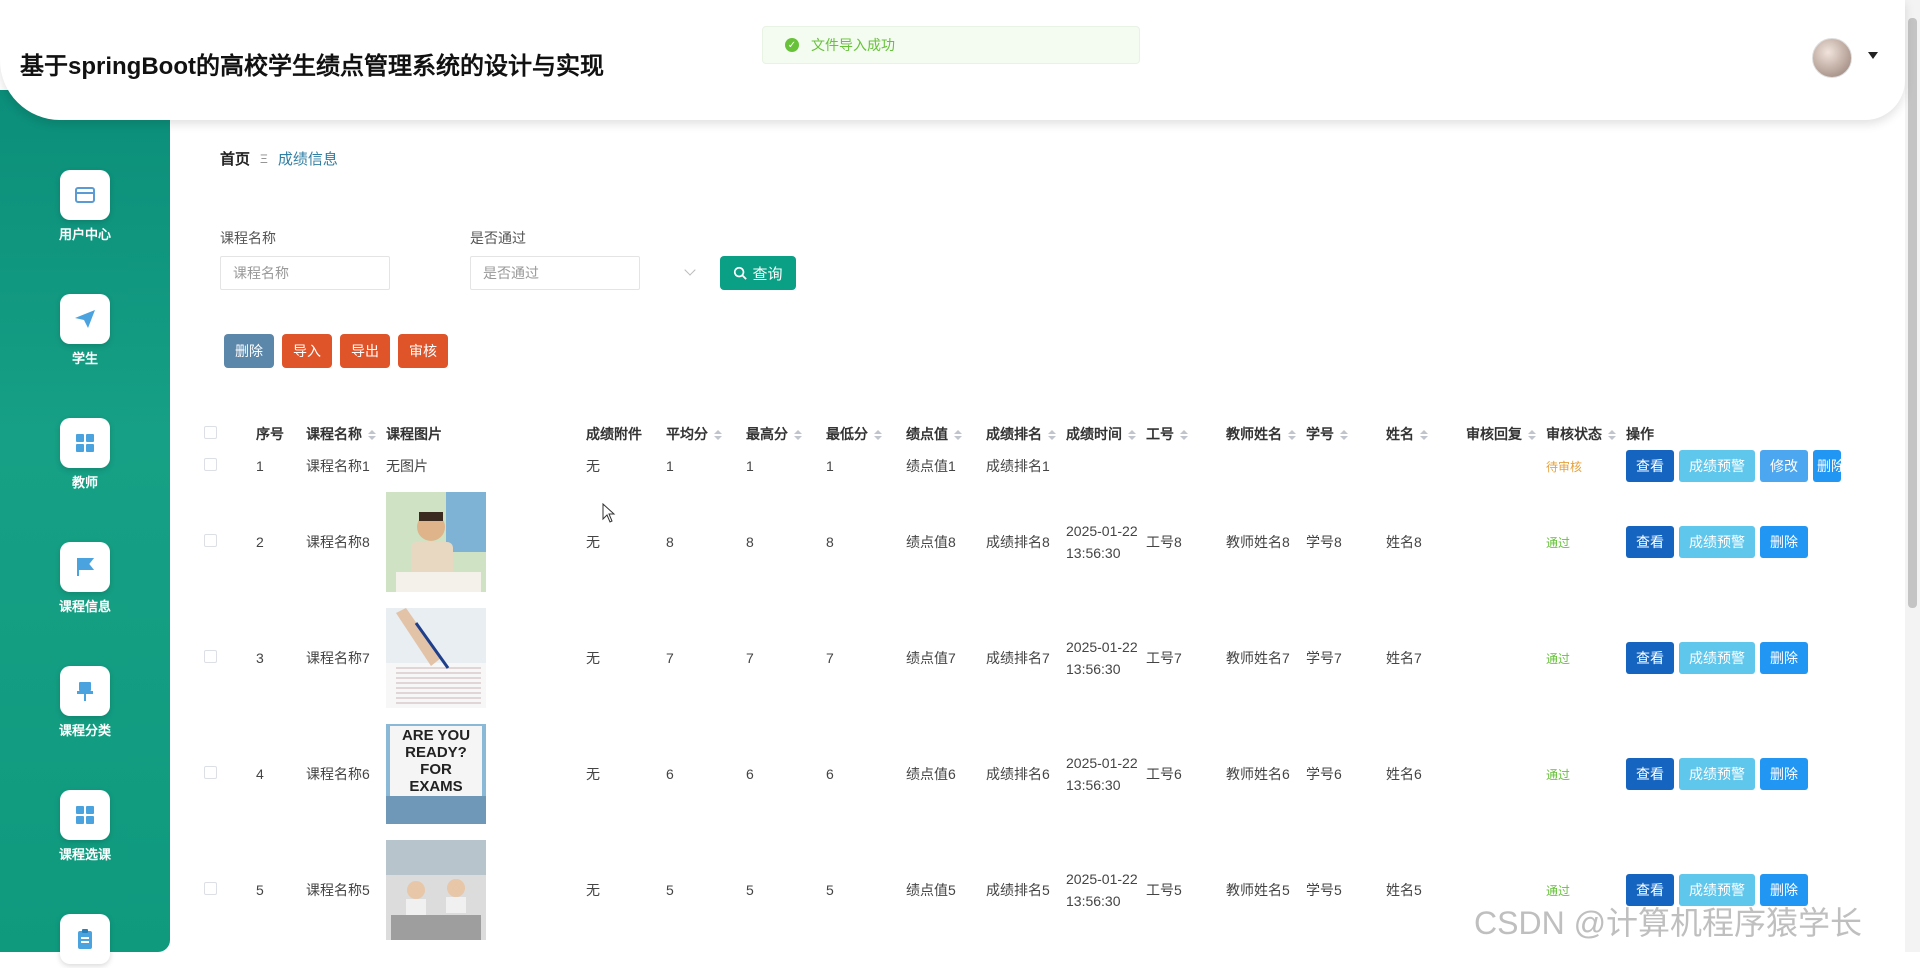  Describe the element at coordinates (931, 774) in the screenshot. I see `gpa-value: 绩点值6` at that location.